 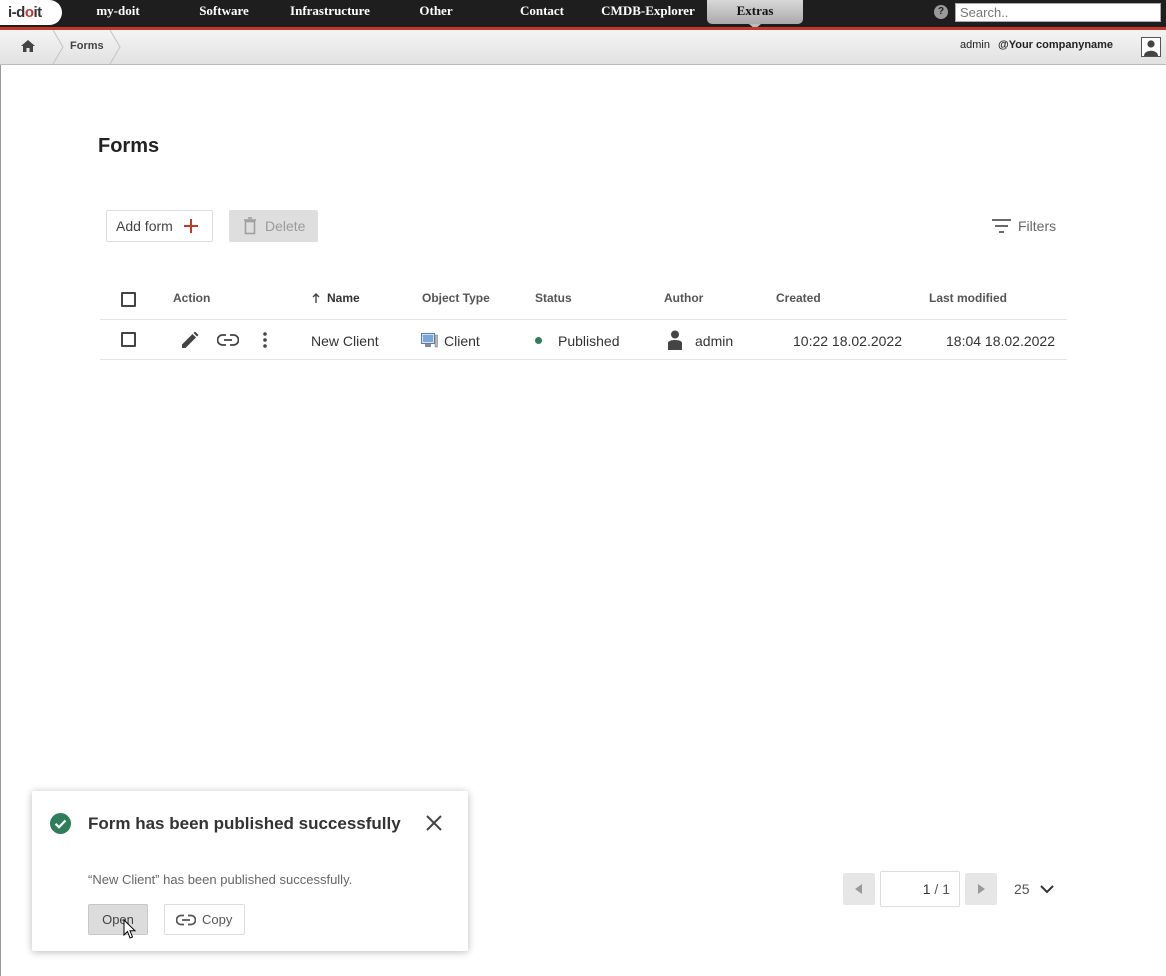 I want to click on logo-text-3: it, so click(x=38, y=12).